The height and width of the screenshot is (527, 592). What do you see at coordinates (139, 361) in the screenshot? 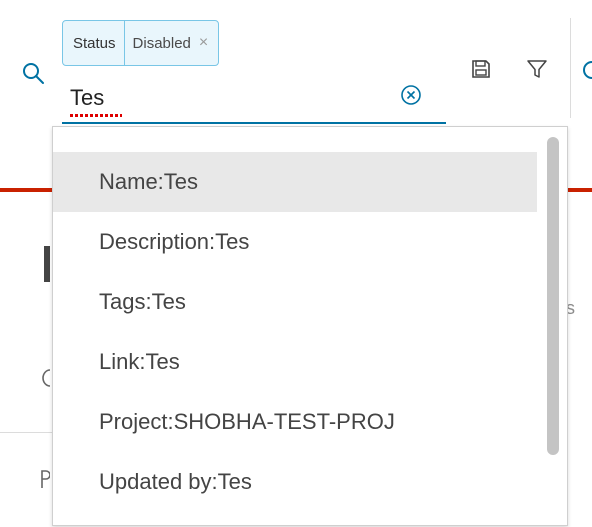
I see `suggestion-label: Link:Tes` at bounding box center [139, 361].